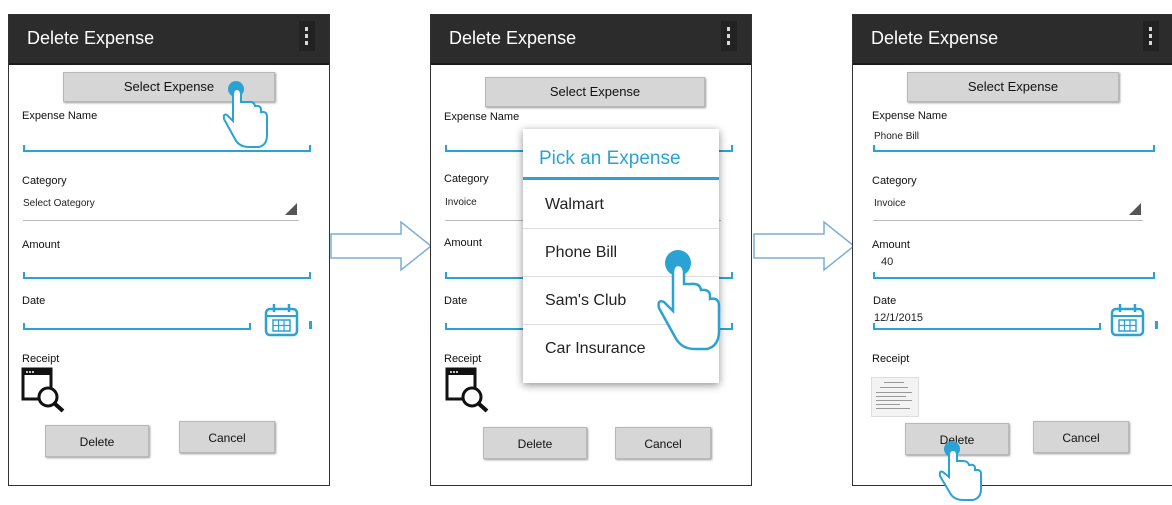 This screenshot has width=1172, height=505. Describe the element at coordinates (898, 318) in the screenshot. I see `date-value: 12/1/2015` at that location.